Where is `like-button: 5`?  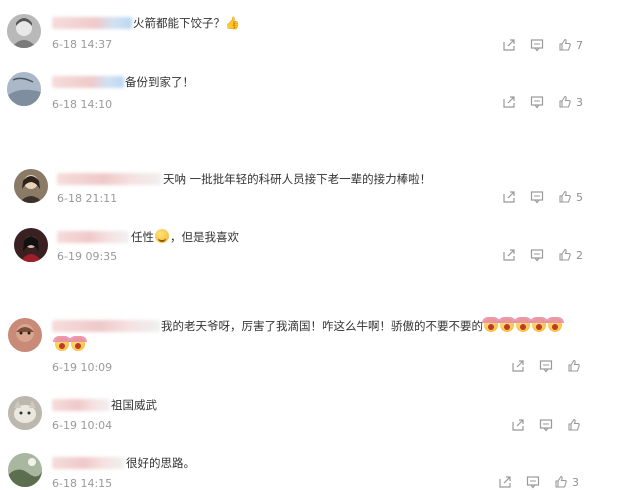 like-button: 5 is located at coordinates (570, 197).